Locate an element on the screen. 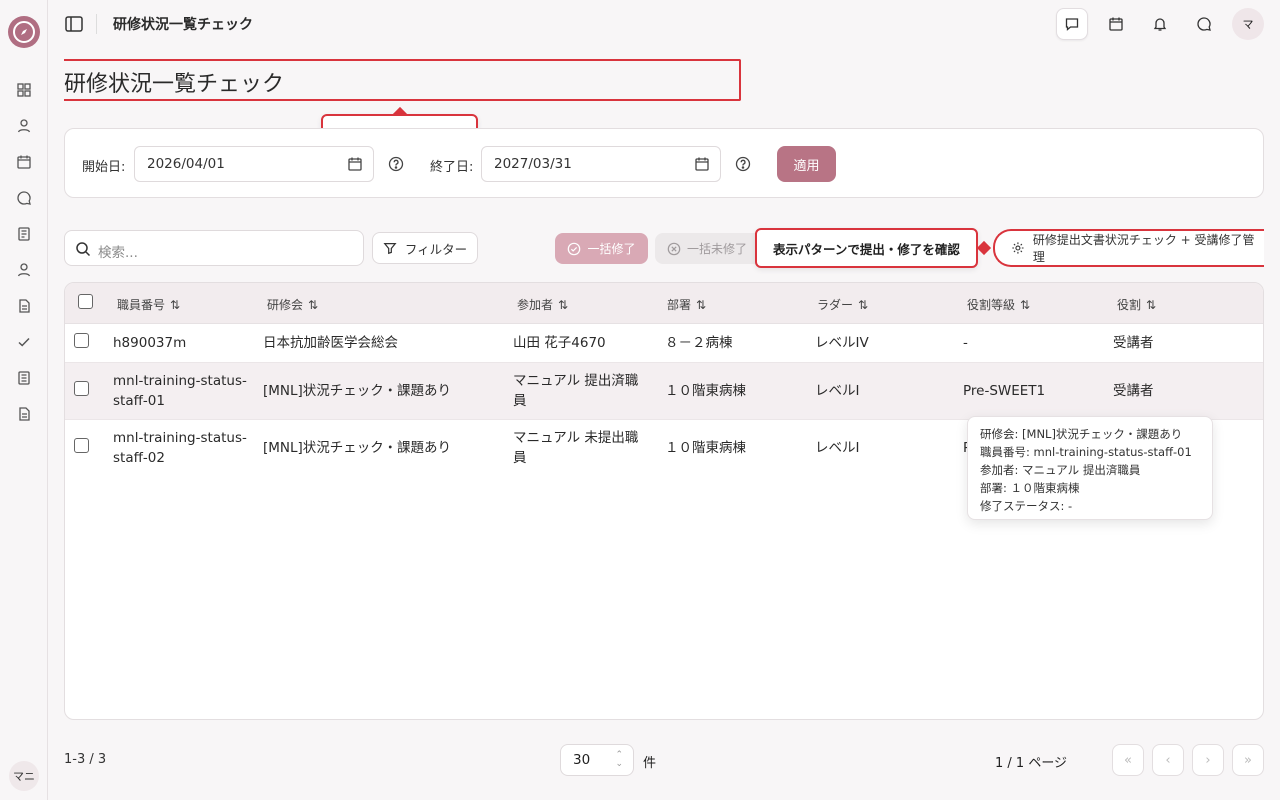 Image resolution: width=1280 pixels, height=800 pixels. column-header: 参加者 ⇅ is located at coordinates (542, 304).